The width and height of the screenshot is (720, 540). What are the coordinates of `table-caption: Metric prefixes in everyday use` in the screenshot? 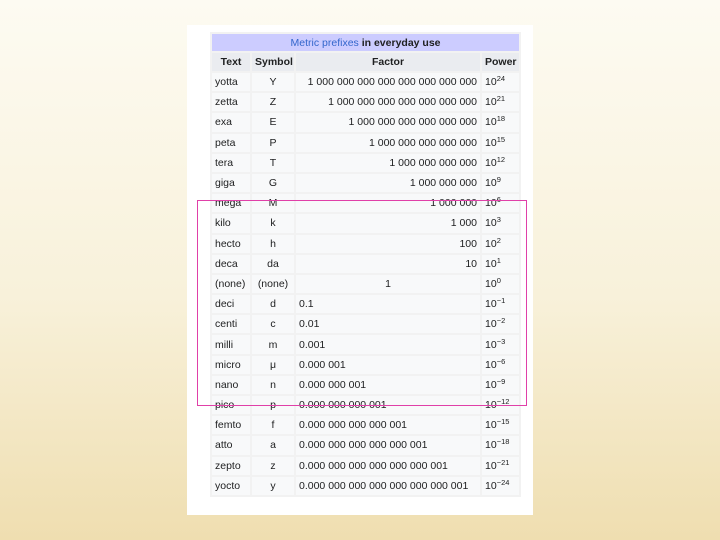 It's located at (366, 42).